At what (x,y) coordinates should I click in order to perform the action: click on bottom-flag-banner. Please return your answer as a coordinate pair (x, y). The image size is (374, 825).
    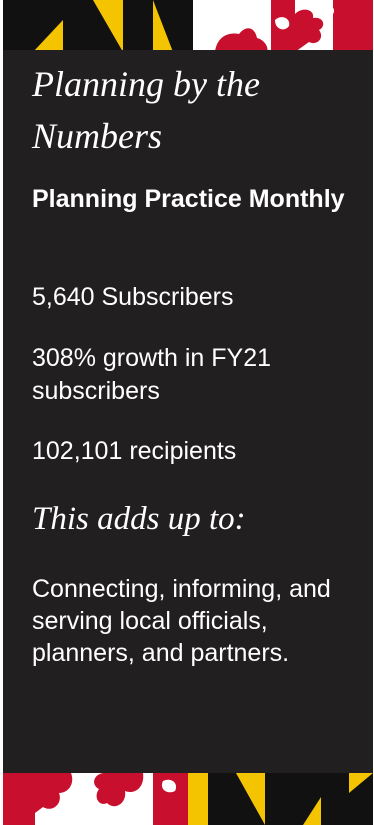
    Looking at the image, I should click on (188, 799).